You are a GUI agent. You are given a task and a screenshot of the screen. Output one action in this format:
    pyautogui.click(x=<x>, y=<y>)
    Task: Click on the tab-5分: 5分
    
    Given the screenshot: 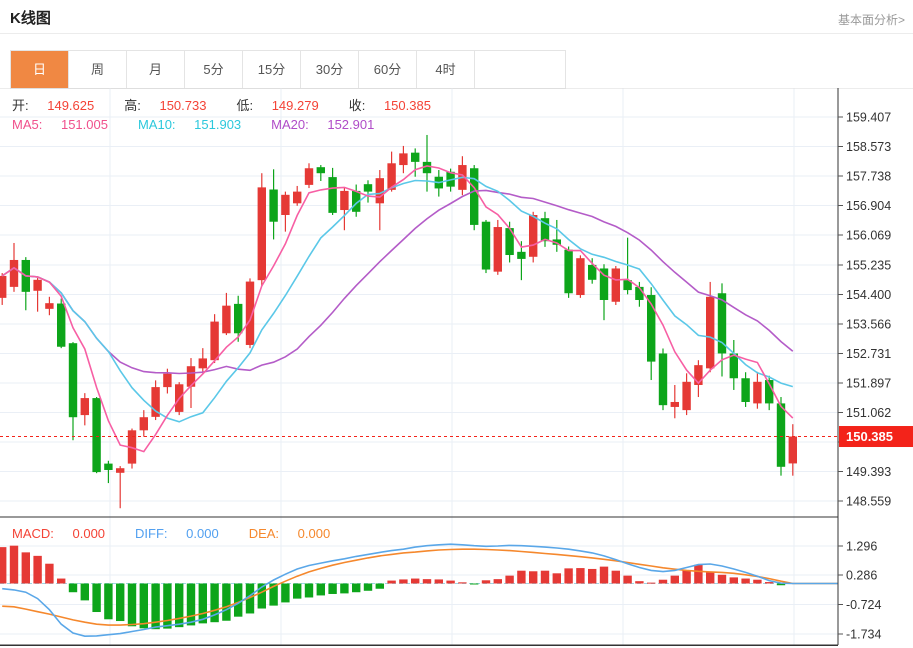 What is the action you would take?
    pyautogui.click(x=214, y=69)
    